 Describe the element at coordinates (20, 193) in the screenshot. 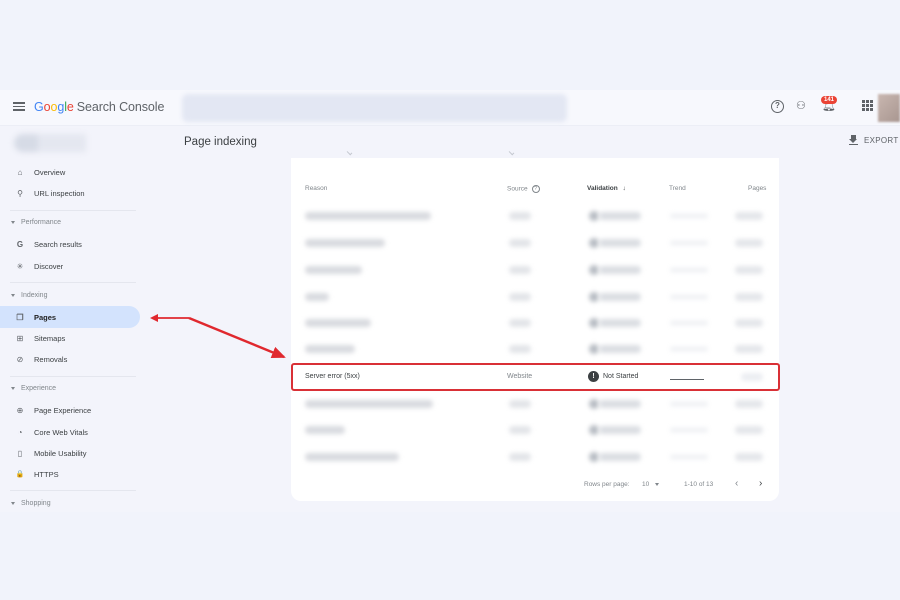

I see `search-icon: ⚲` at that location.